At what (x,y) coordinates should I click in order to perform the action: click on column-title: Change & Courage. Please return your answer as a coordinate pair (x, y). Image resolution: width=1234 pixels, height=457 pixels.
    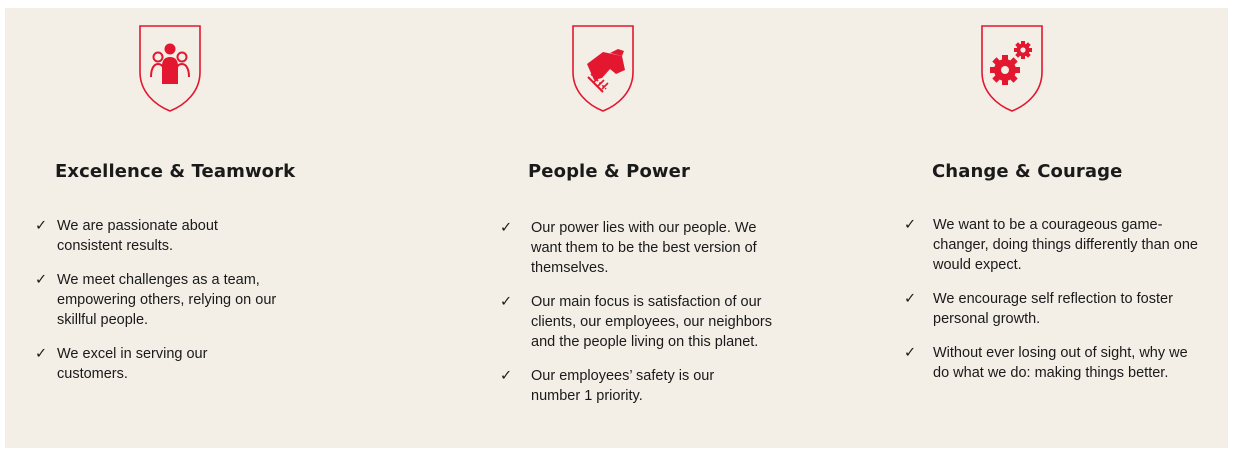
    Looking at the image, I should click on (1027, 171).